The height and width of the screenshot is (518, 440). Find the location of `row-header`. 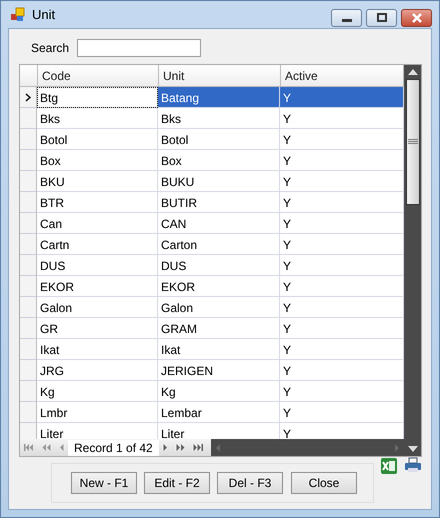

row-header is located at coordinates (28, 97).